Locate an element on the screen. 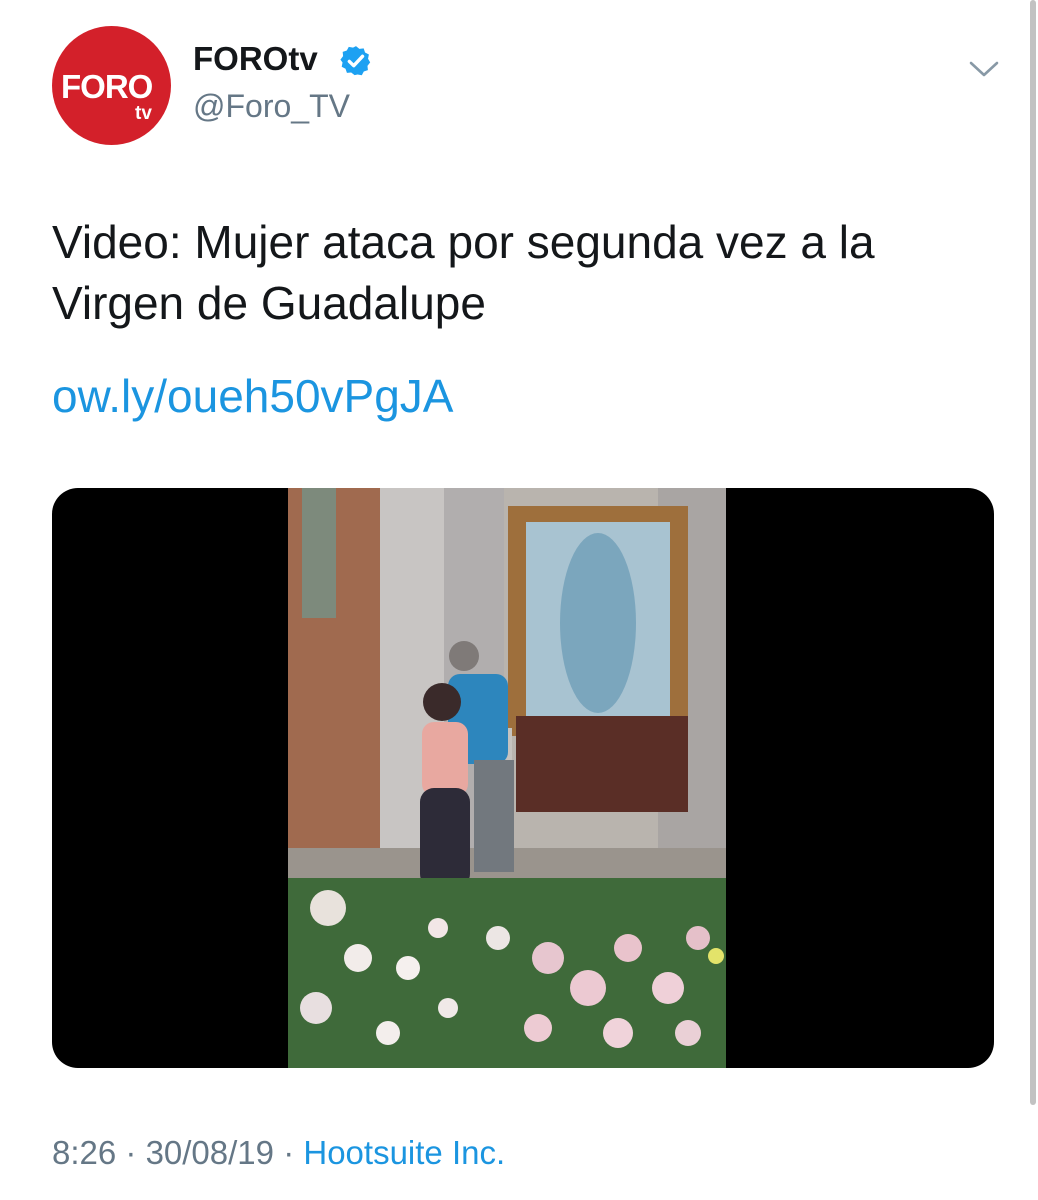  tweet-link: ow.ly/oueh50vPgJA is located at coordinates (253, 396).